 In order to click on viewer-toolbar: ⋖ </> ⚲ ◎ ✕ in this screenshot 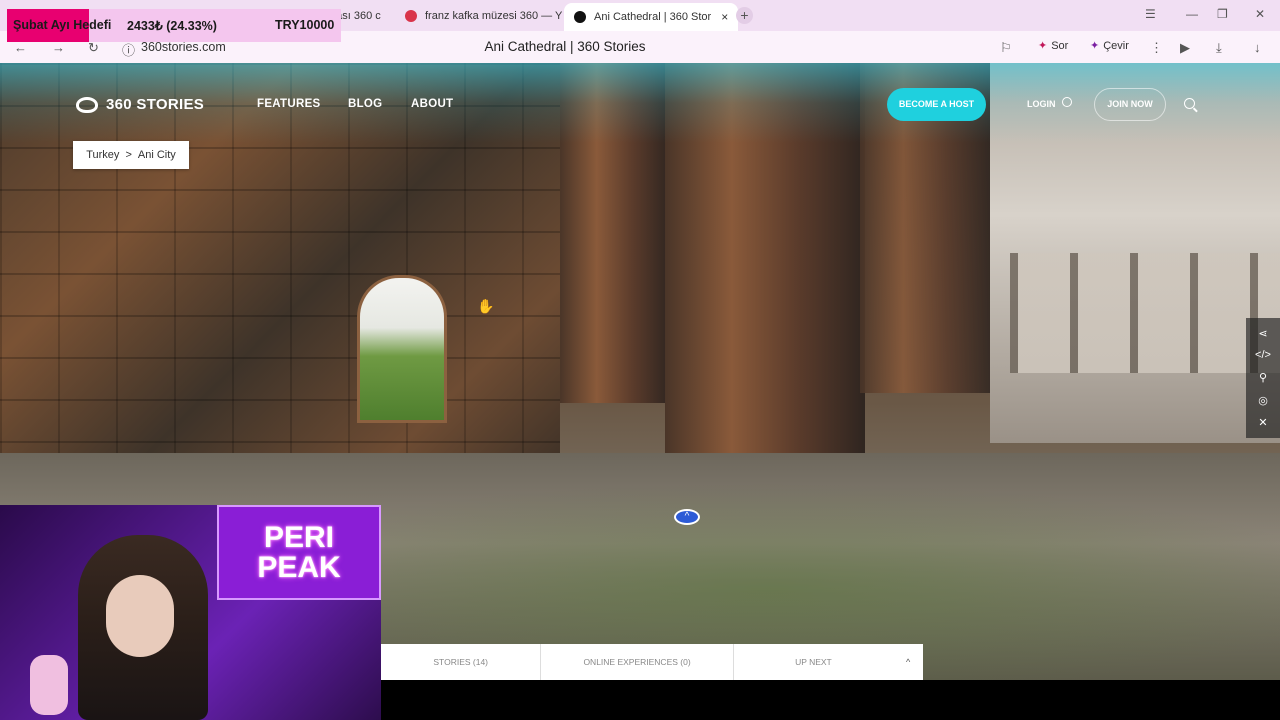, I will do `click(1263, 378)`.